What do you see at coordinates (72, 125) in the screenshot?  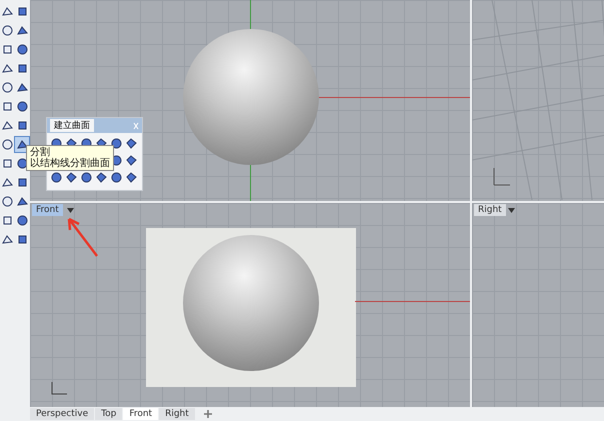 I see `panel-title: 建立曲面` at bounding box center [72, 125].